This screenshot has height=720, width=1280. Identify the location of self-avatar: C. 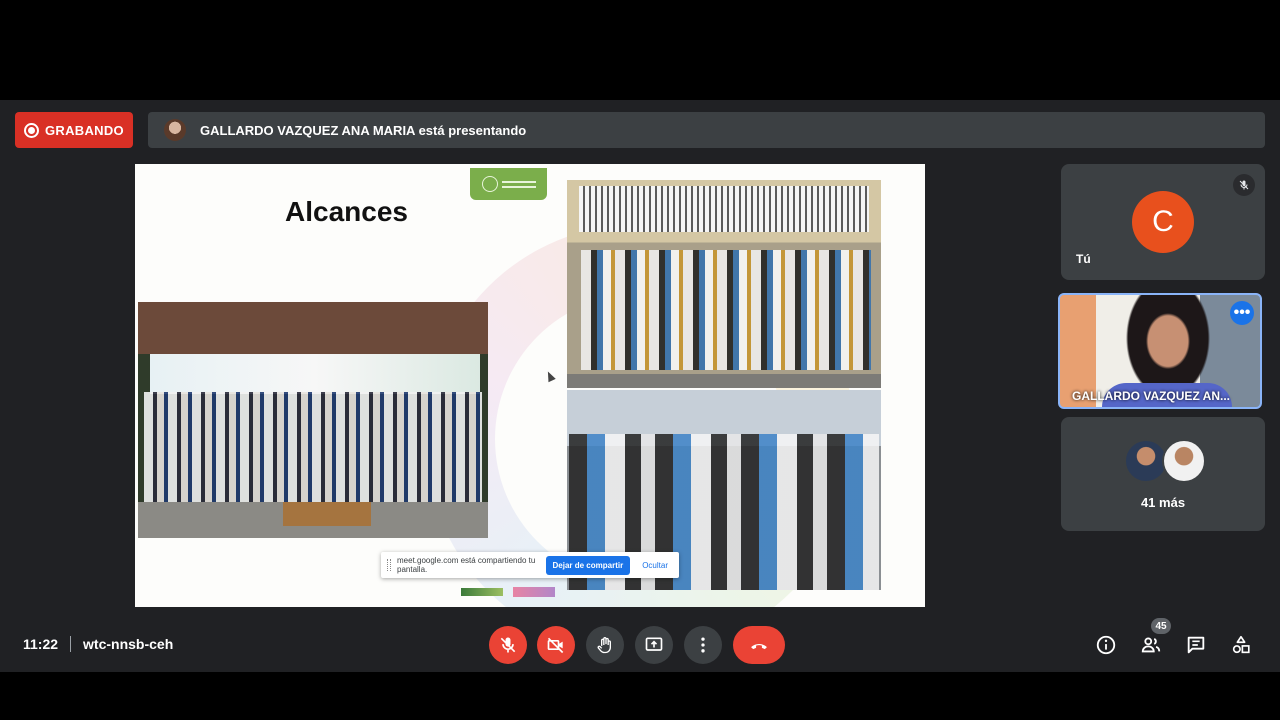
(1163, 222).